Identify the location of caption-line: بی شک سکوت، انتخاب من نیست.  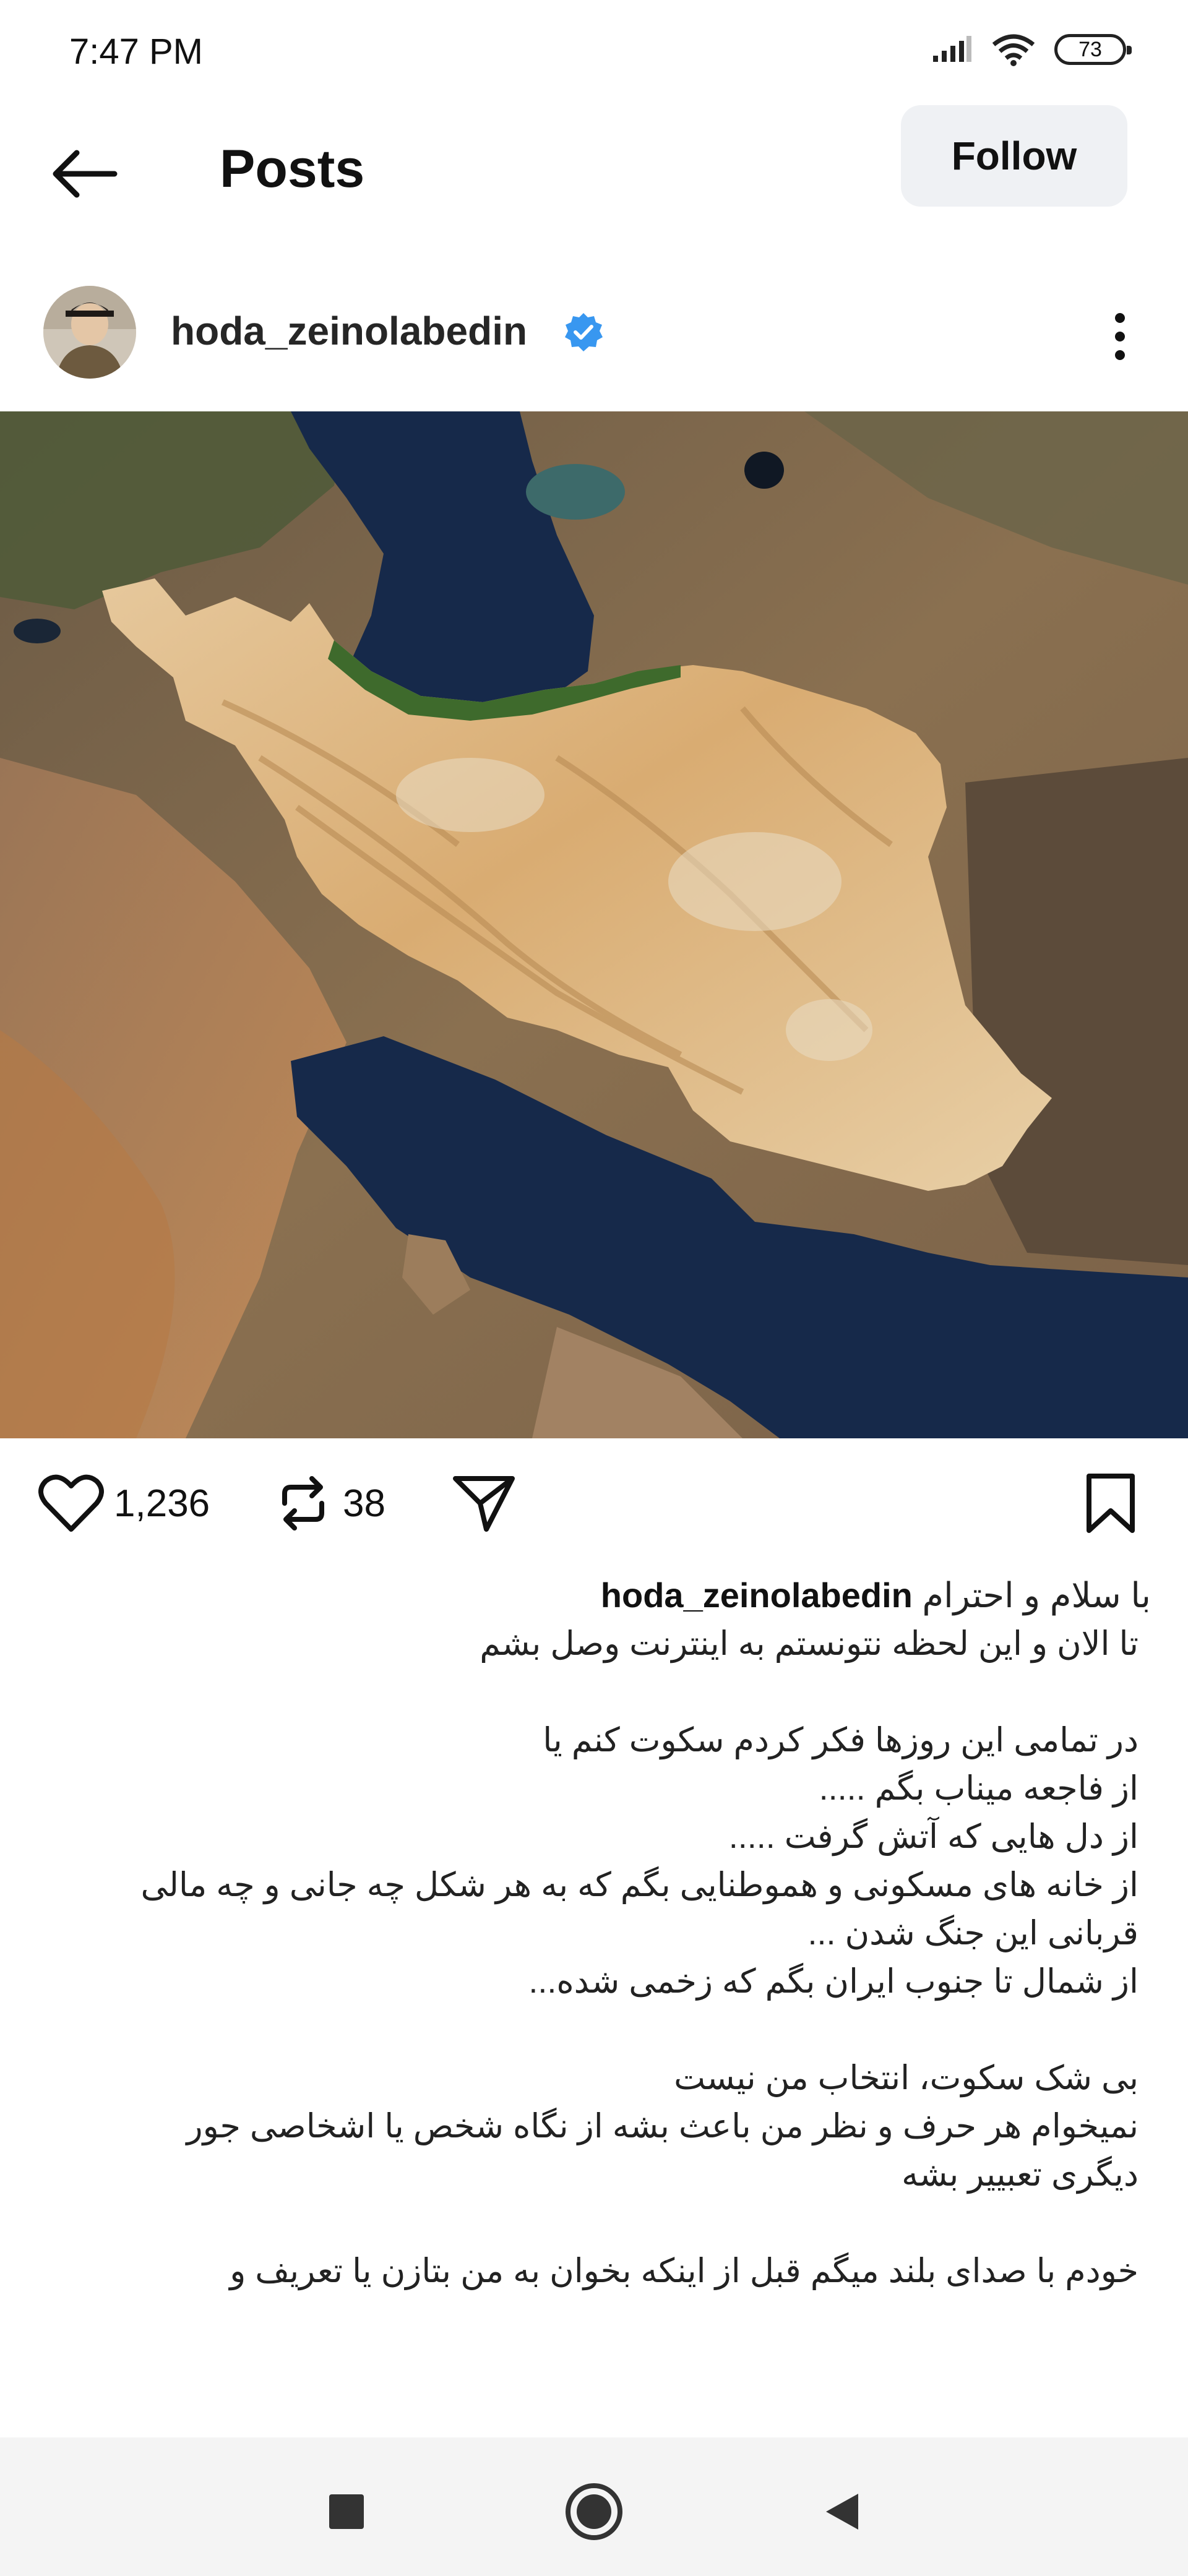
(906, 2078).